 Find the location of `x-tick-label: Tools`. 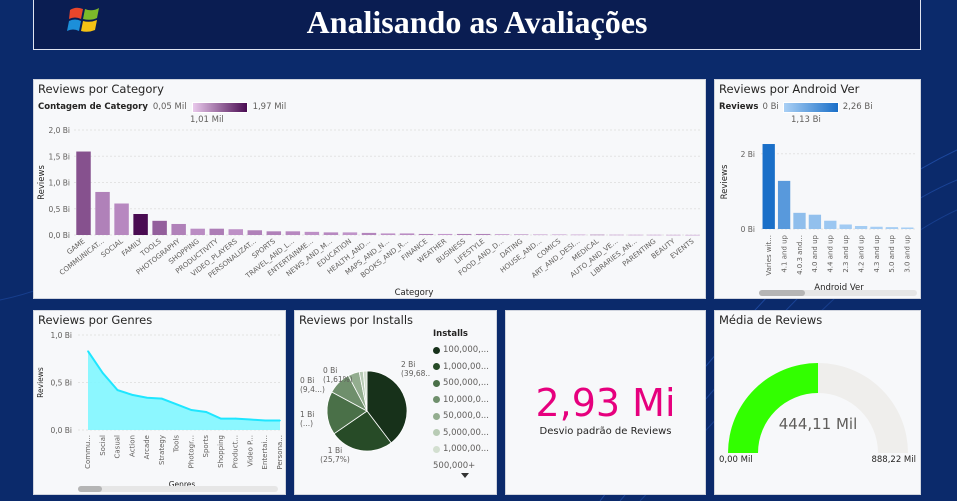

x-tick-label: Tools is located at coordinates (177, 444).